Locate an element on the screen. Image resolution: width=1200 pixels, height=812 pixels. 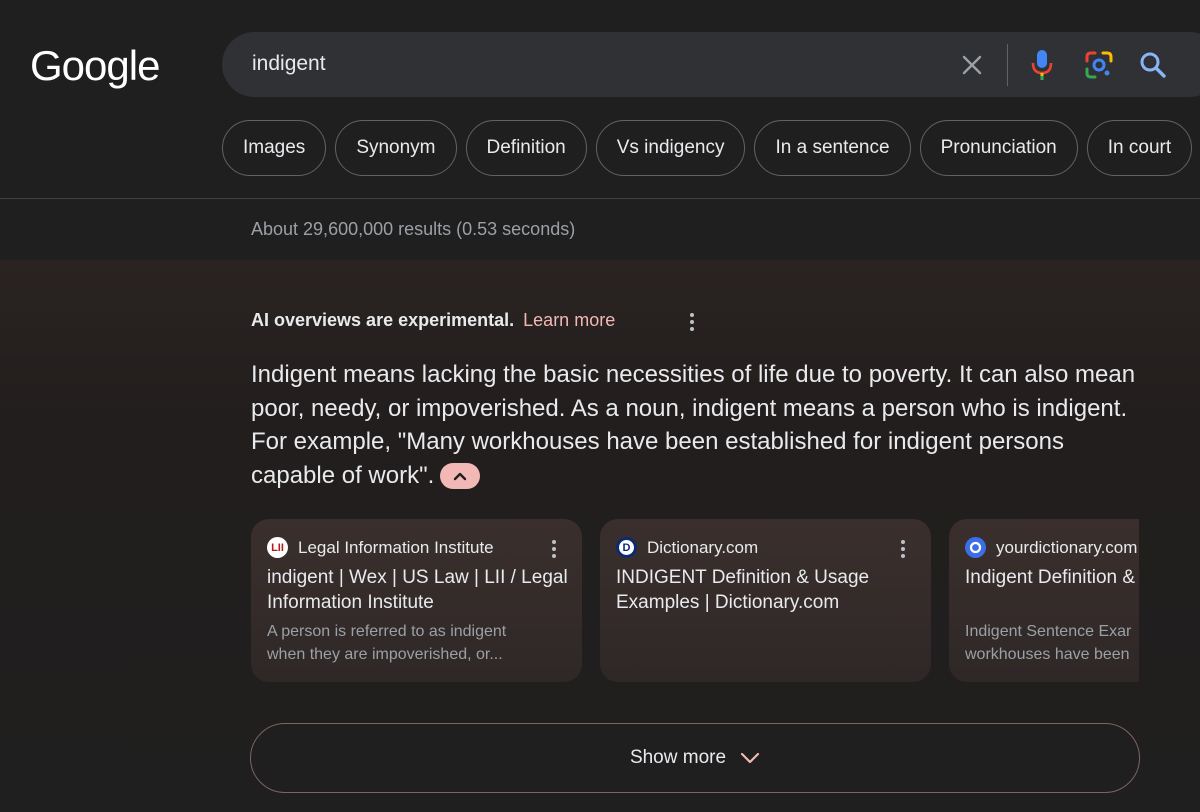
chevron-up-icon is located at coordinates (460, 476).